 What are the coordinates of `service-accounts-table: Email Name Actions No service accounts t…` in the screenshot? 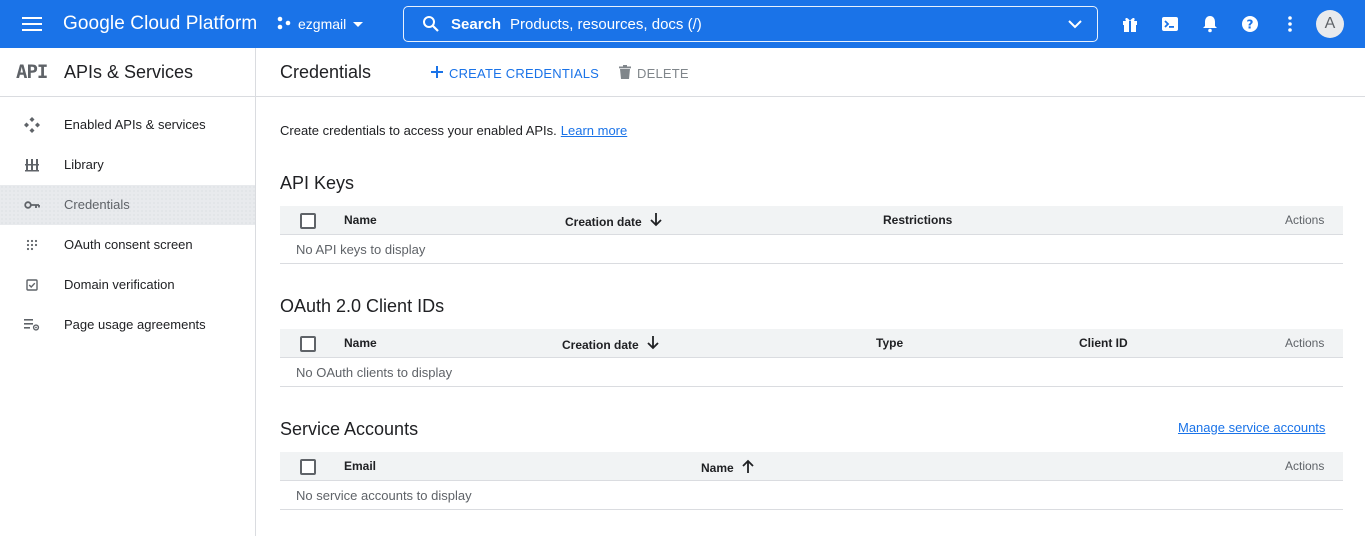 It's located at (811, 481).